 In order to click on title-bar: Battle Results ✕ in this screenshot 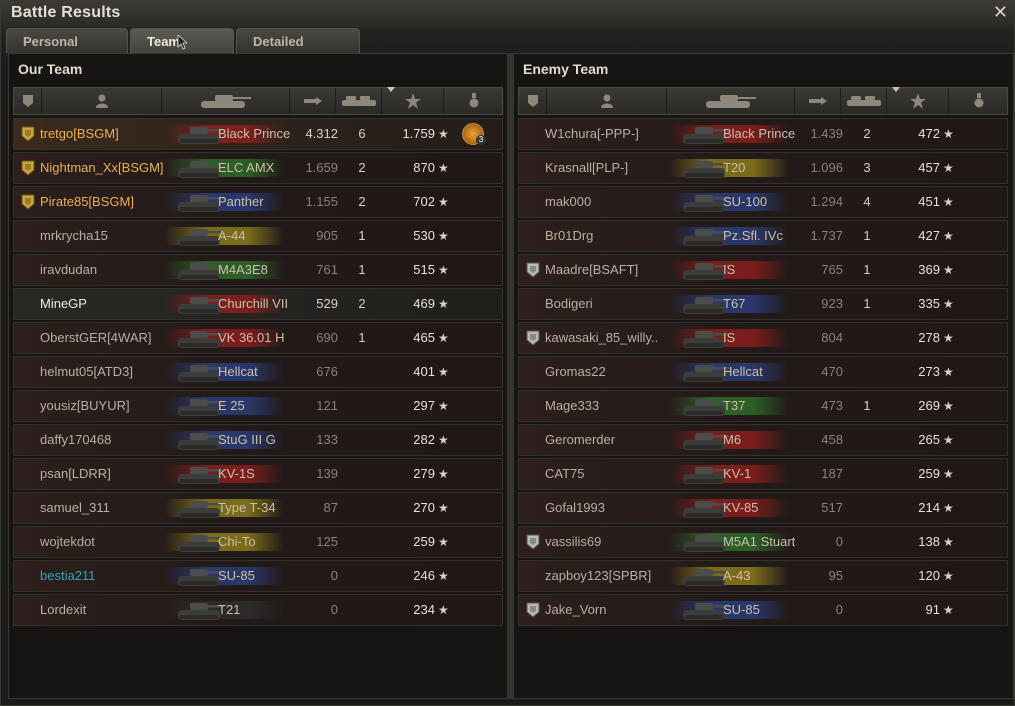, I will do `click(507, 14)`.